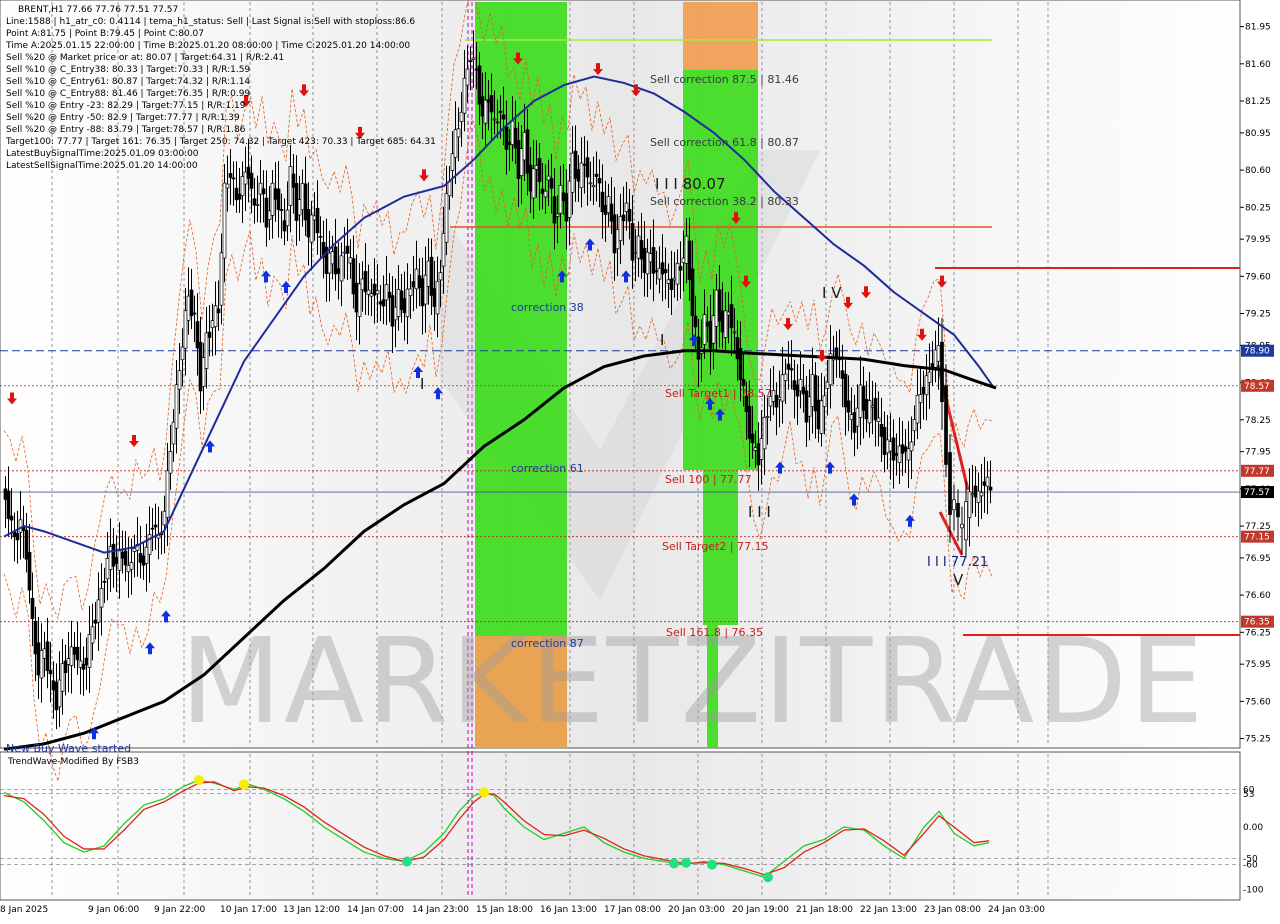 Image resolution: width=1280 pixels, height=924 pixels. What do you see at coordinates (1258, 315) in the screenshot?
I see `price-tick-label: 79.25` at bounding box center [1258, 315].